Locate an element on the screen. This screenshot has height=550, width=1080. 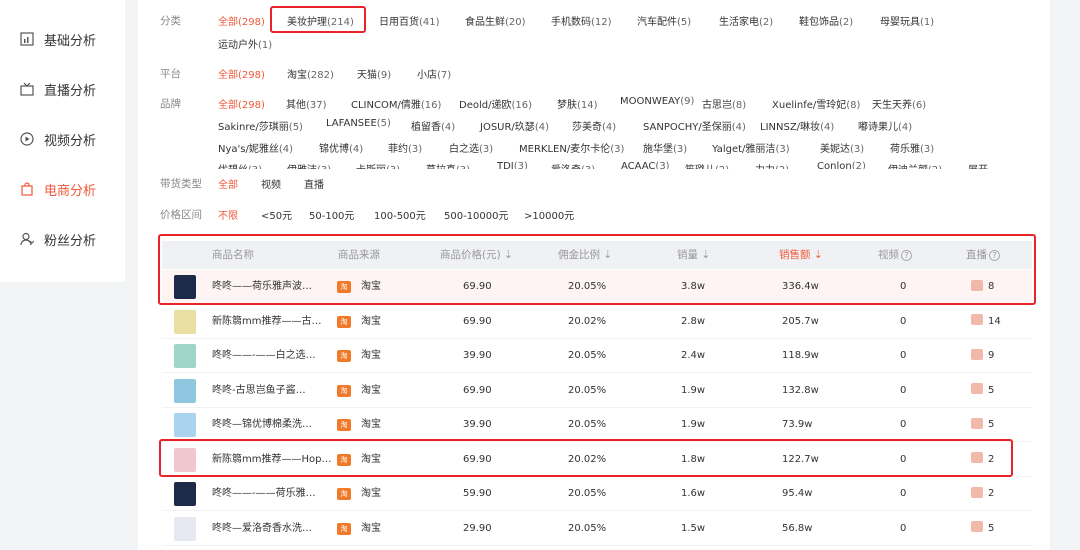
table-row: 新陈篛mm推荐——古… 淘淘宝 69.90 20.02% 2.8w 205.7w 0 14 is located at coordinates (597, 322).